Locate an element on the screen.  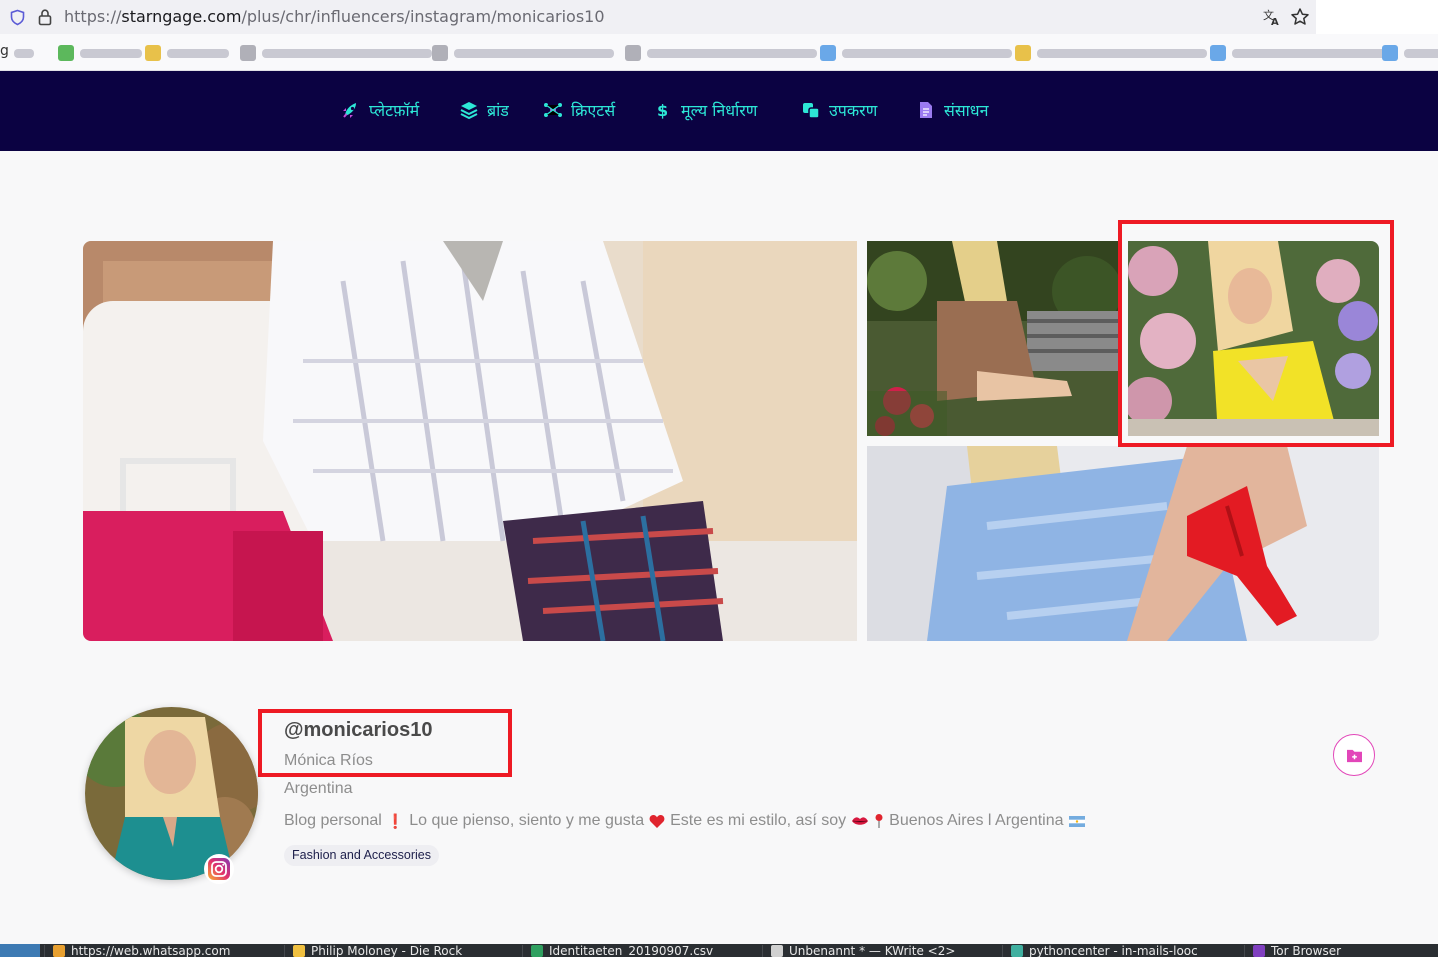
taskbar-task-label: Tor Browser is located at coordinates (1306, 950).